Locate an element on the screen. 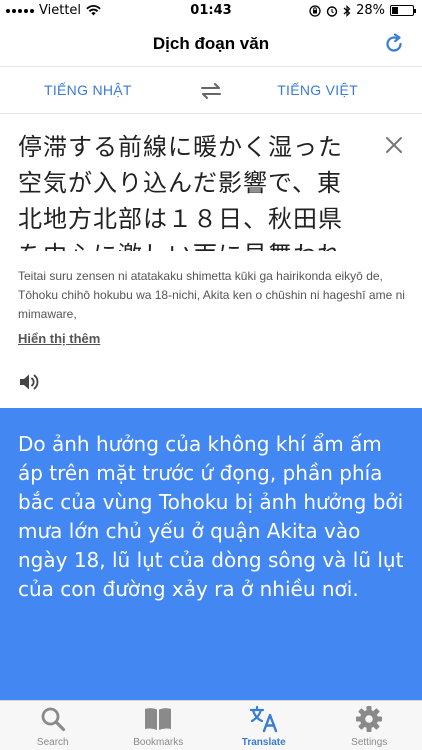 The width and height of the screenshot is (422, 750). swap-languages-button is located at coordinates (211, 91).